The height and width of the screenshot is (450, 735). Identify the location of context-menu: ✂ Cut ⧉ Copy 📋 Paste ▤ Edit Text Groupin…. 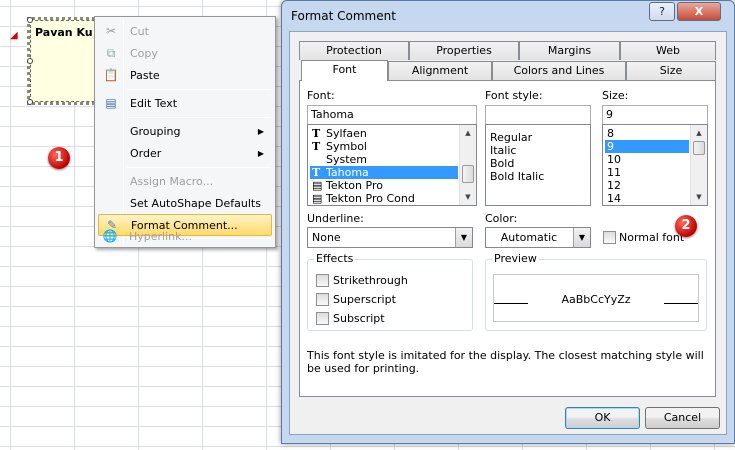
(185, 132).